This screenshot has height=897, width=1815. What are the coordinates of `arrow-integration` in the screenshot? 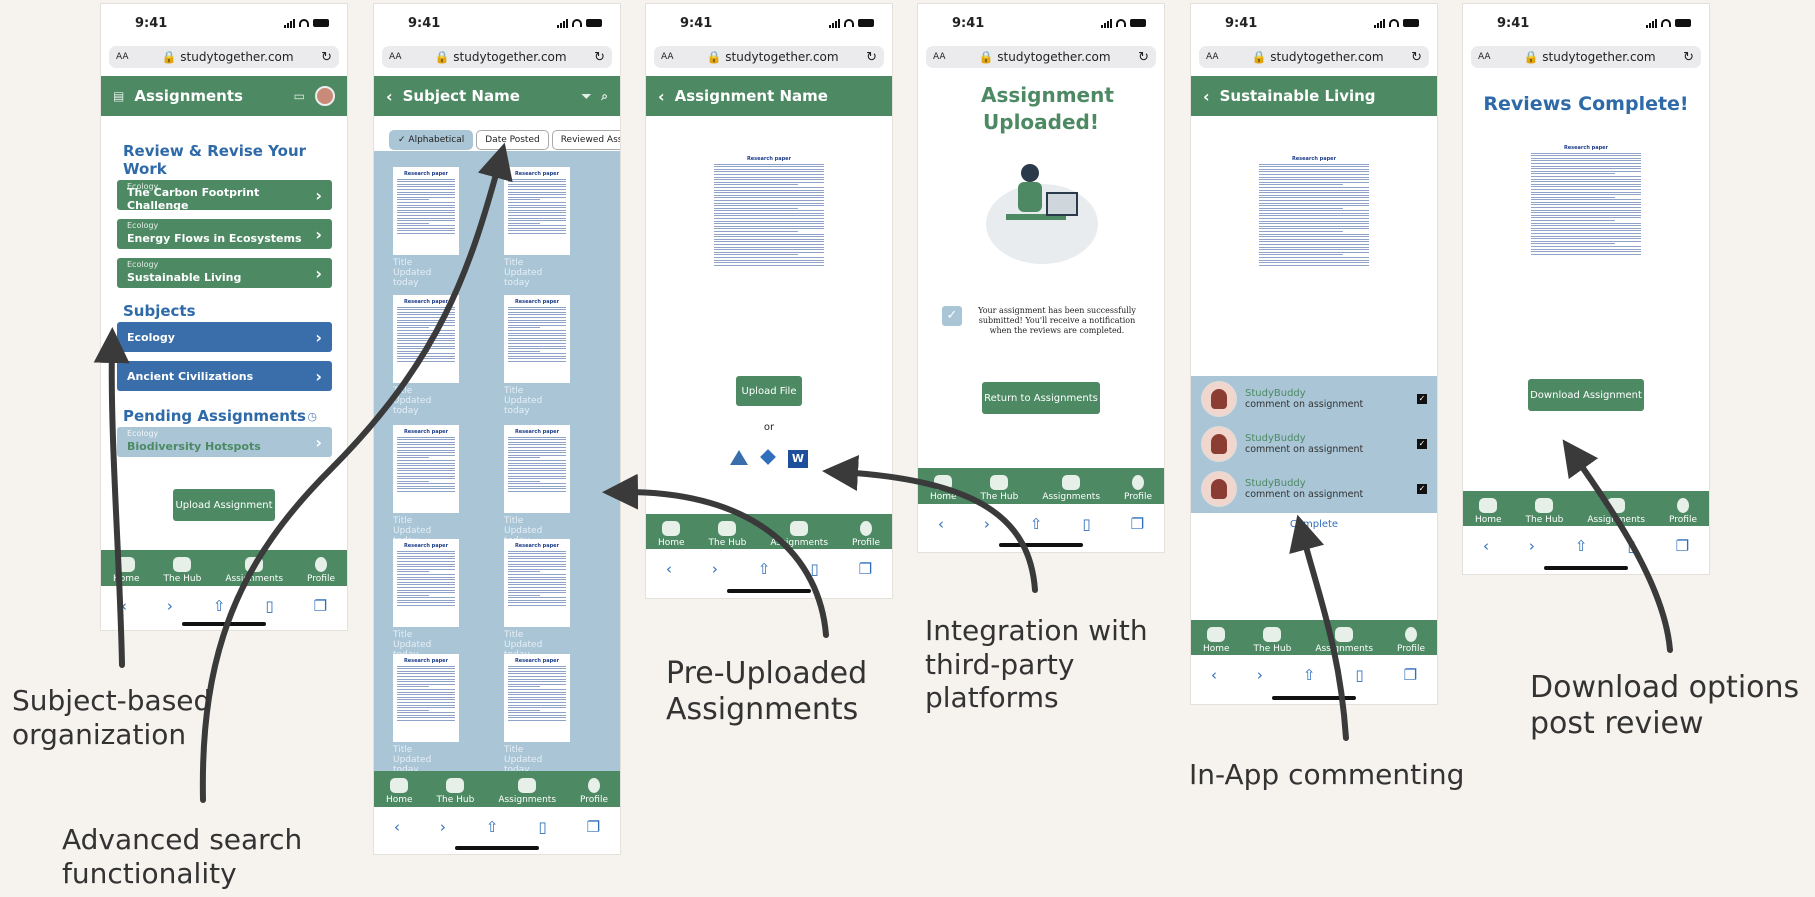 It's located at (930, 524).